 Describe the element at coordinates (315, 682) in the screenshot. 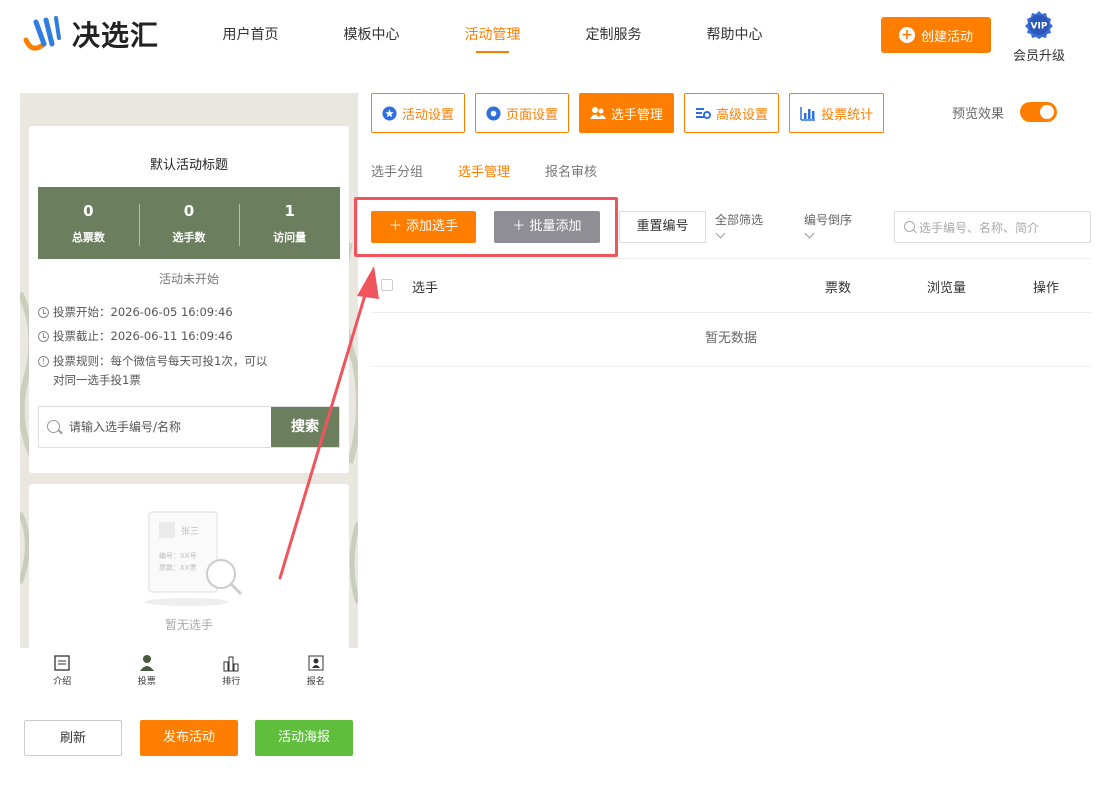

I see `tab-label: 报名` at that location.